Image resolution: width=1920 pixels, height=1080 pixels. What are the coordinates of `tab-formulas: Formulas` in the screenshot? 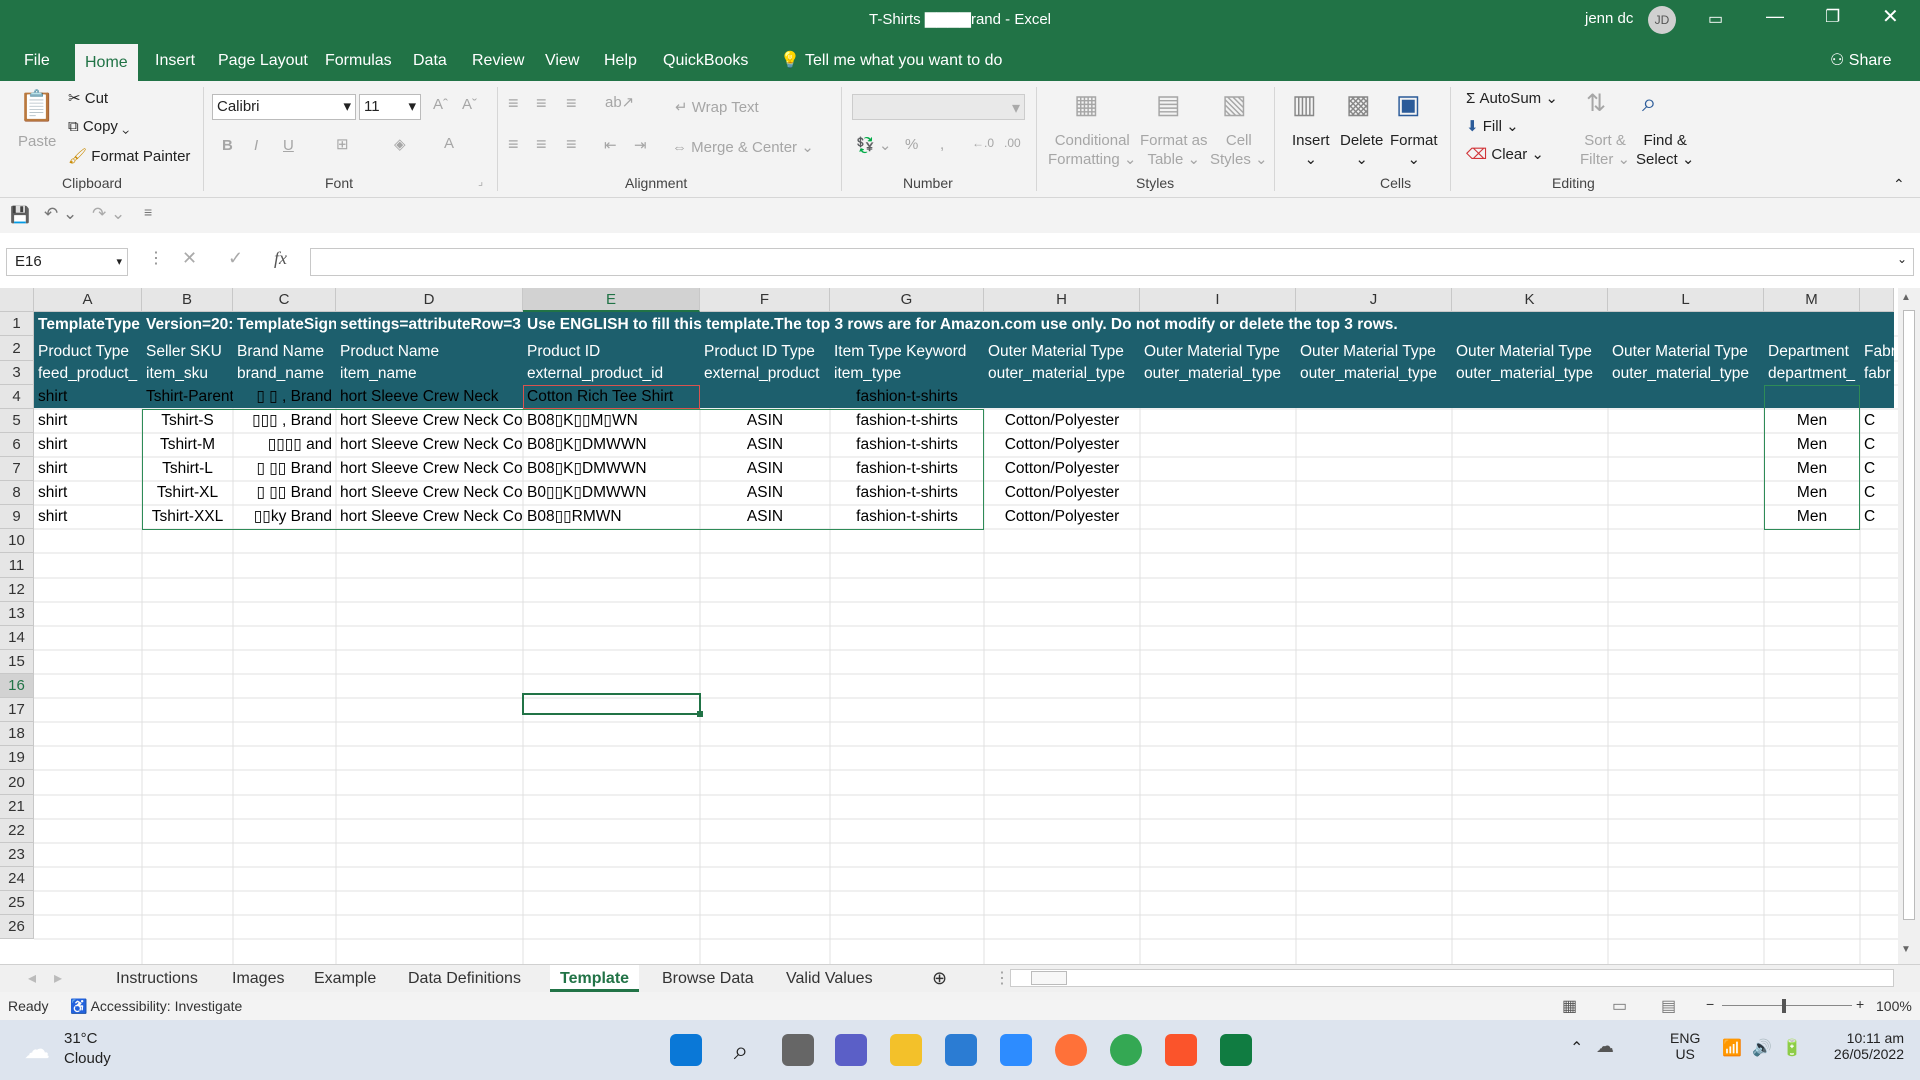 It's located at (358, 60).